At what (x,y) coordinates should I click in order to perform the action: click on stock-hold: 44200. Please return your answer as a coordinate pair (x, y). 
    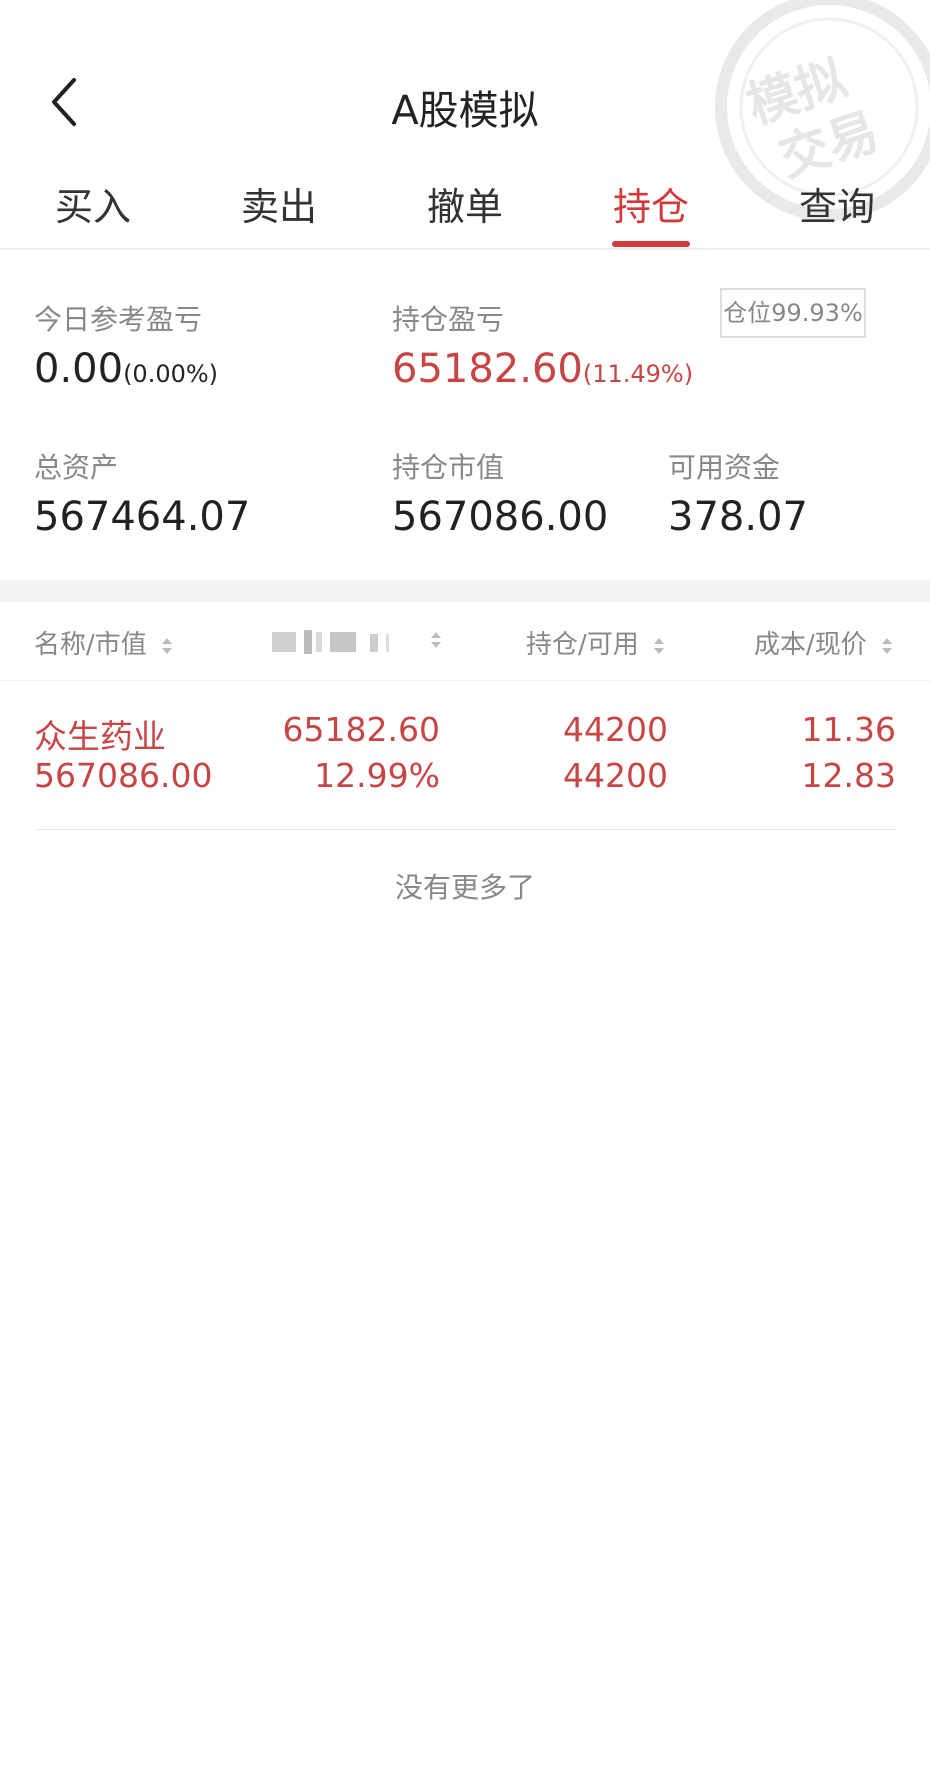
    Looking at the image, I should click on (615, 729).